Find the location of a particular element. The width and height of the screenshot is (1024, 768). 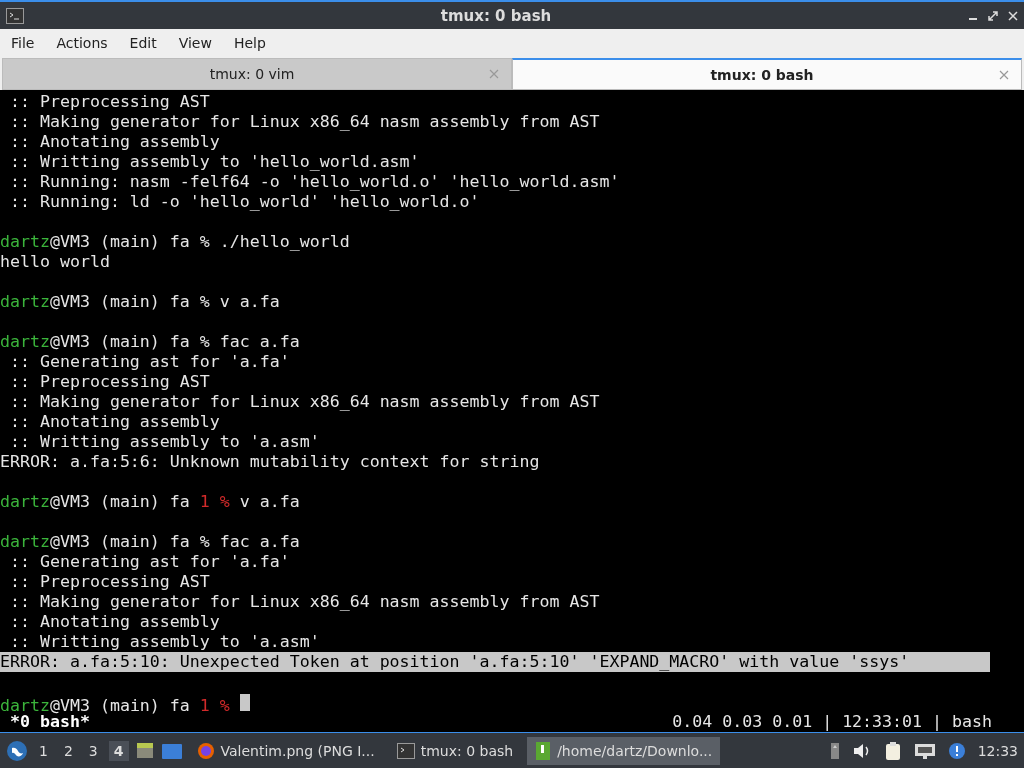

terminal-output: ERROR: a.fa:5:6: Unknown mutability context for string is located at coordinates (270, 461).